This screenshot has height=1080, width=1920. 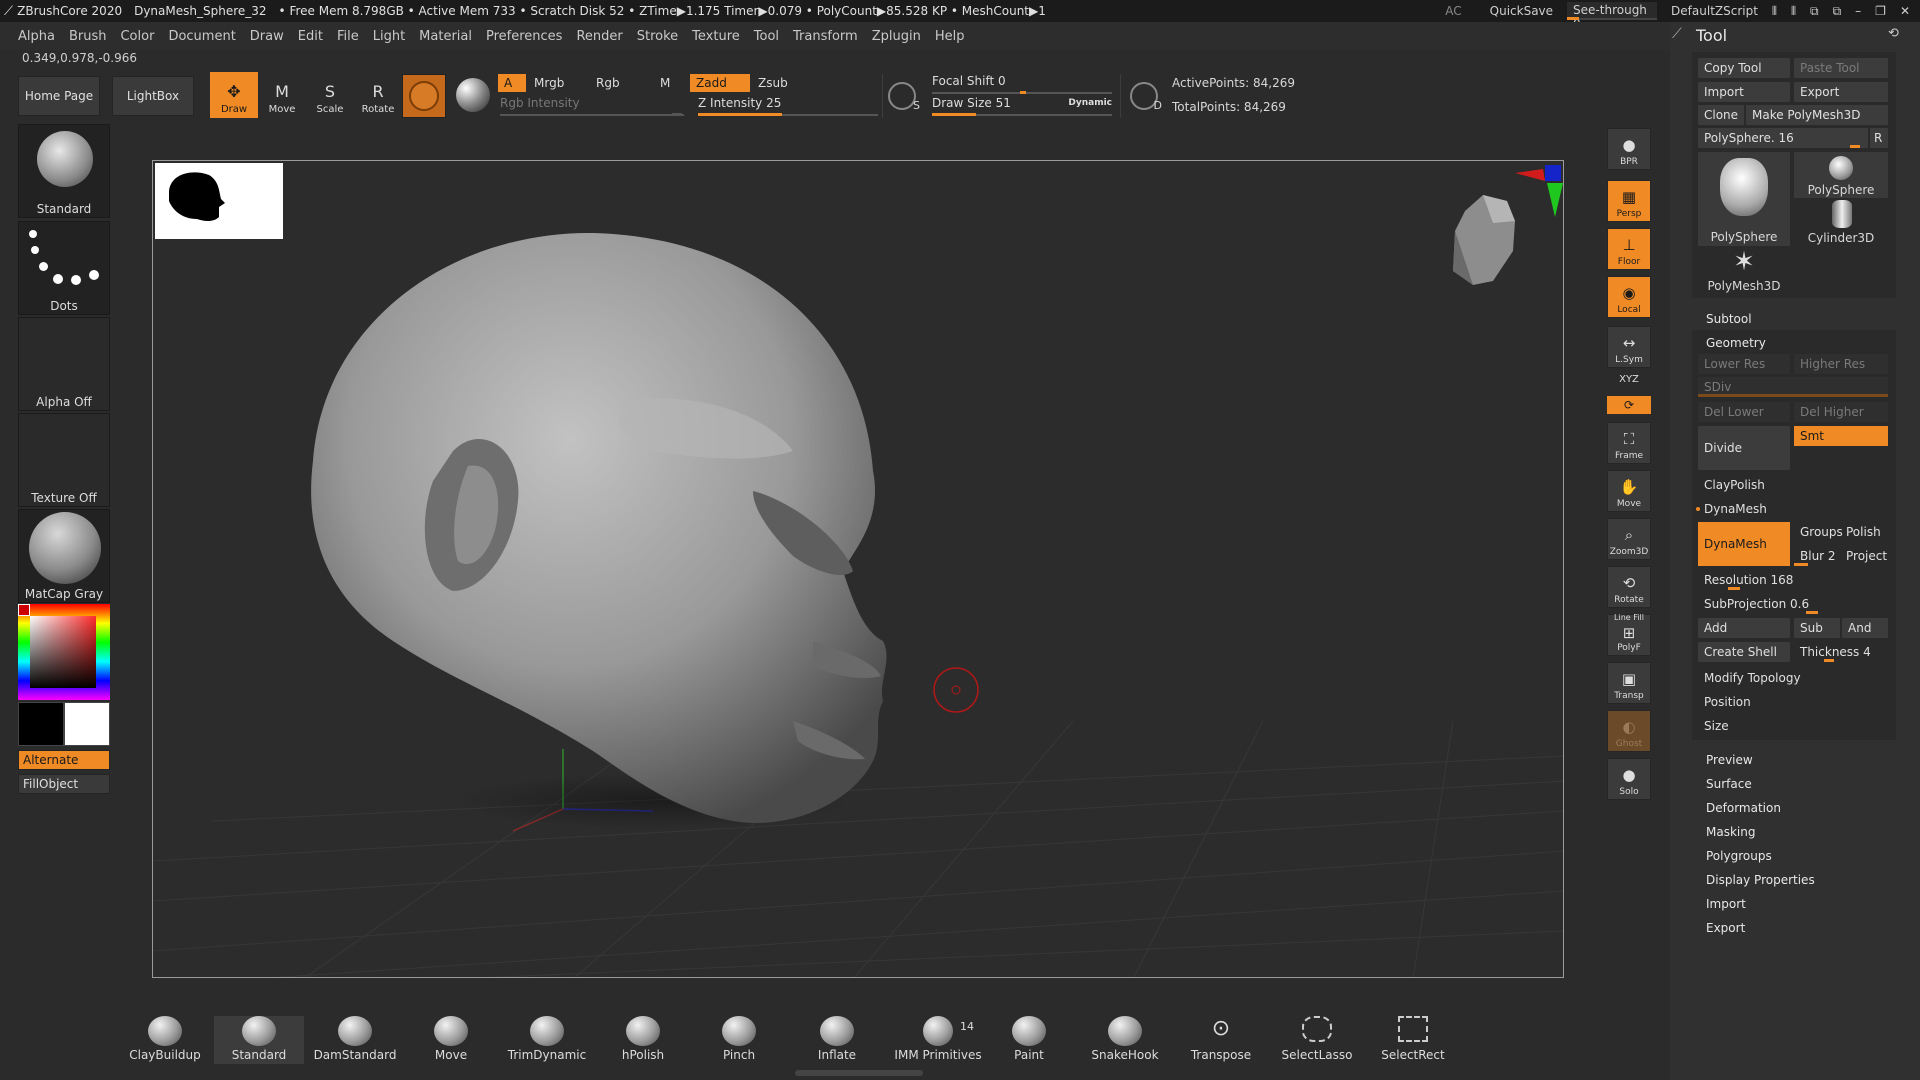 What do you see at coordinates (473, 95) in the screenshot?
I see `color-picker-sphere` at bounding box center [473, 95].